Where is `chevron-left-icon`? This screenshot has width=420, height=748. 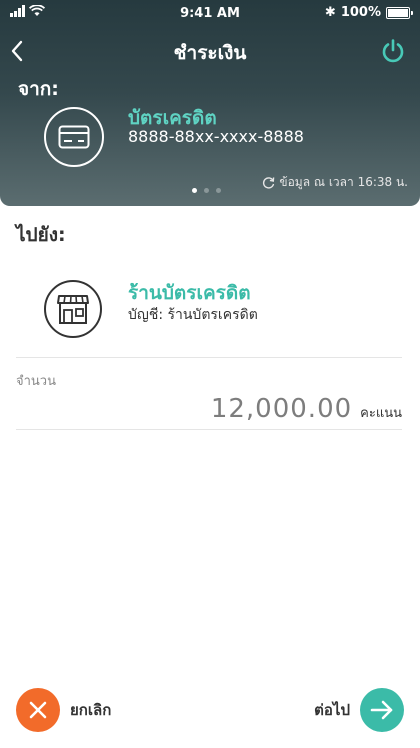
chevron-left-icon is located at coordinates (17, 51).